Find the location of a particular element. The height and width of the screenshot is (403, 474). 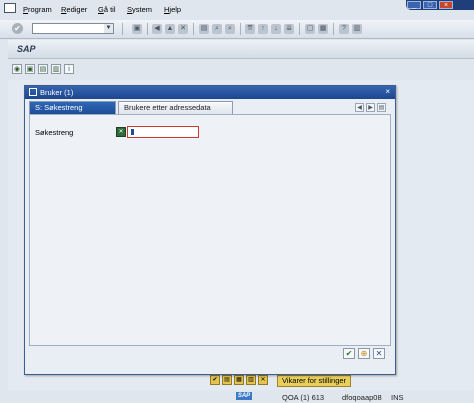

multi-select-button: ⊕ is located at coordinates (364, 353).